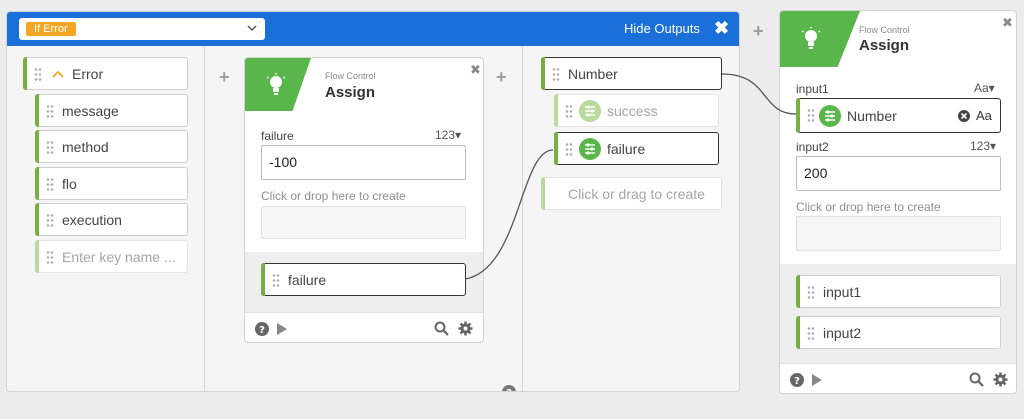 The height and width of the screenshot is (419, 1024). I want to click on chevron-up-icon, so click(58, 74).